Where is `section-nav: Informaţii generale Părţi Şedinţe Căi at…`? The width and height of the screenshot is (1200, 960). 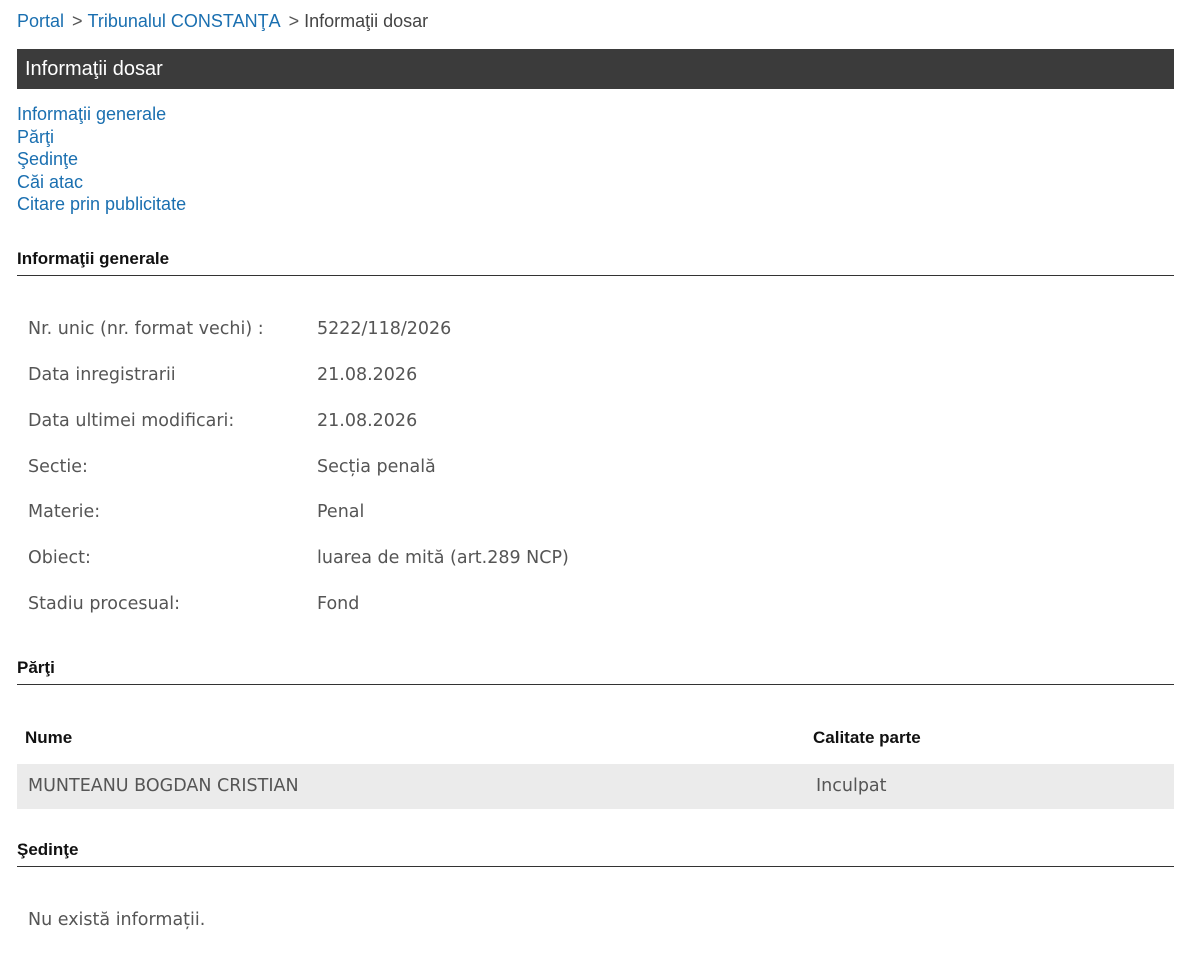 section-nav: Informaţii generale Părţi Şedinţe Căi at… is located at coordinates (101, 159).